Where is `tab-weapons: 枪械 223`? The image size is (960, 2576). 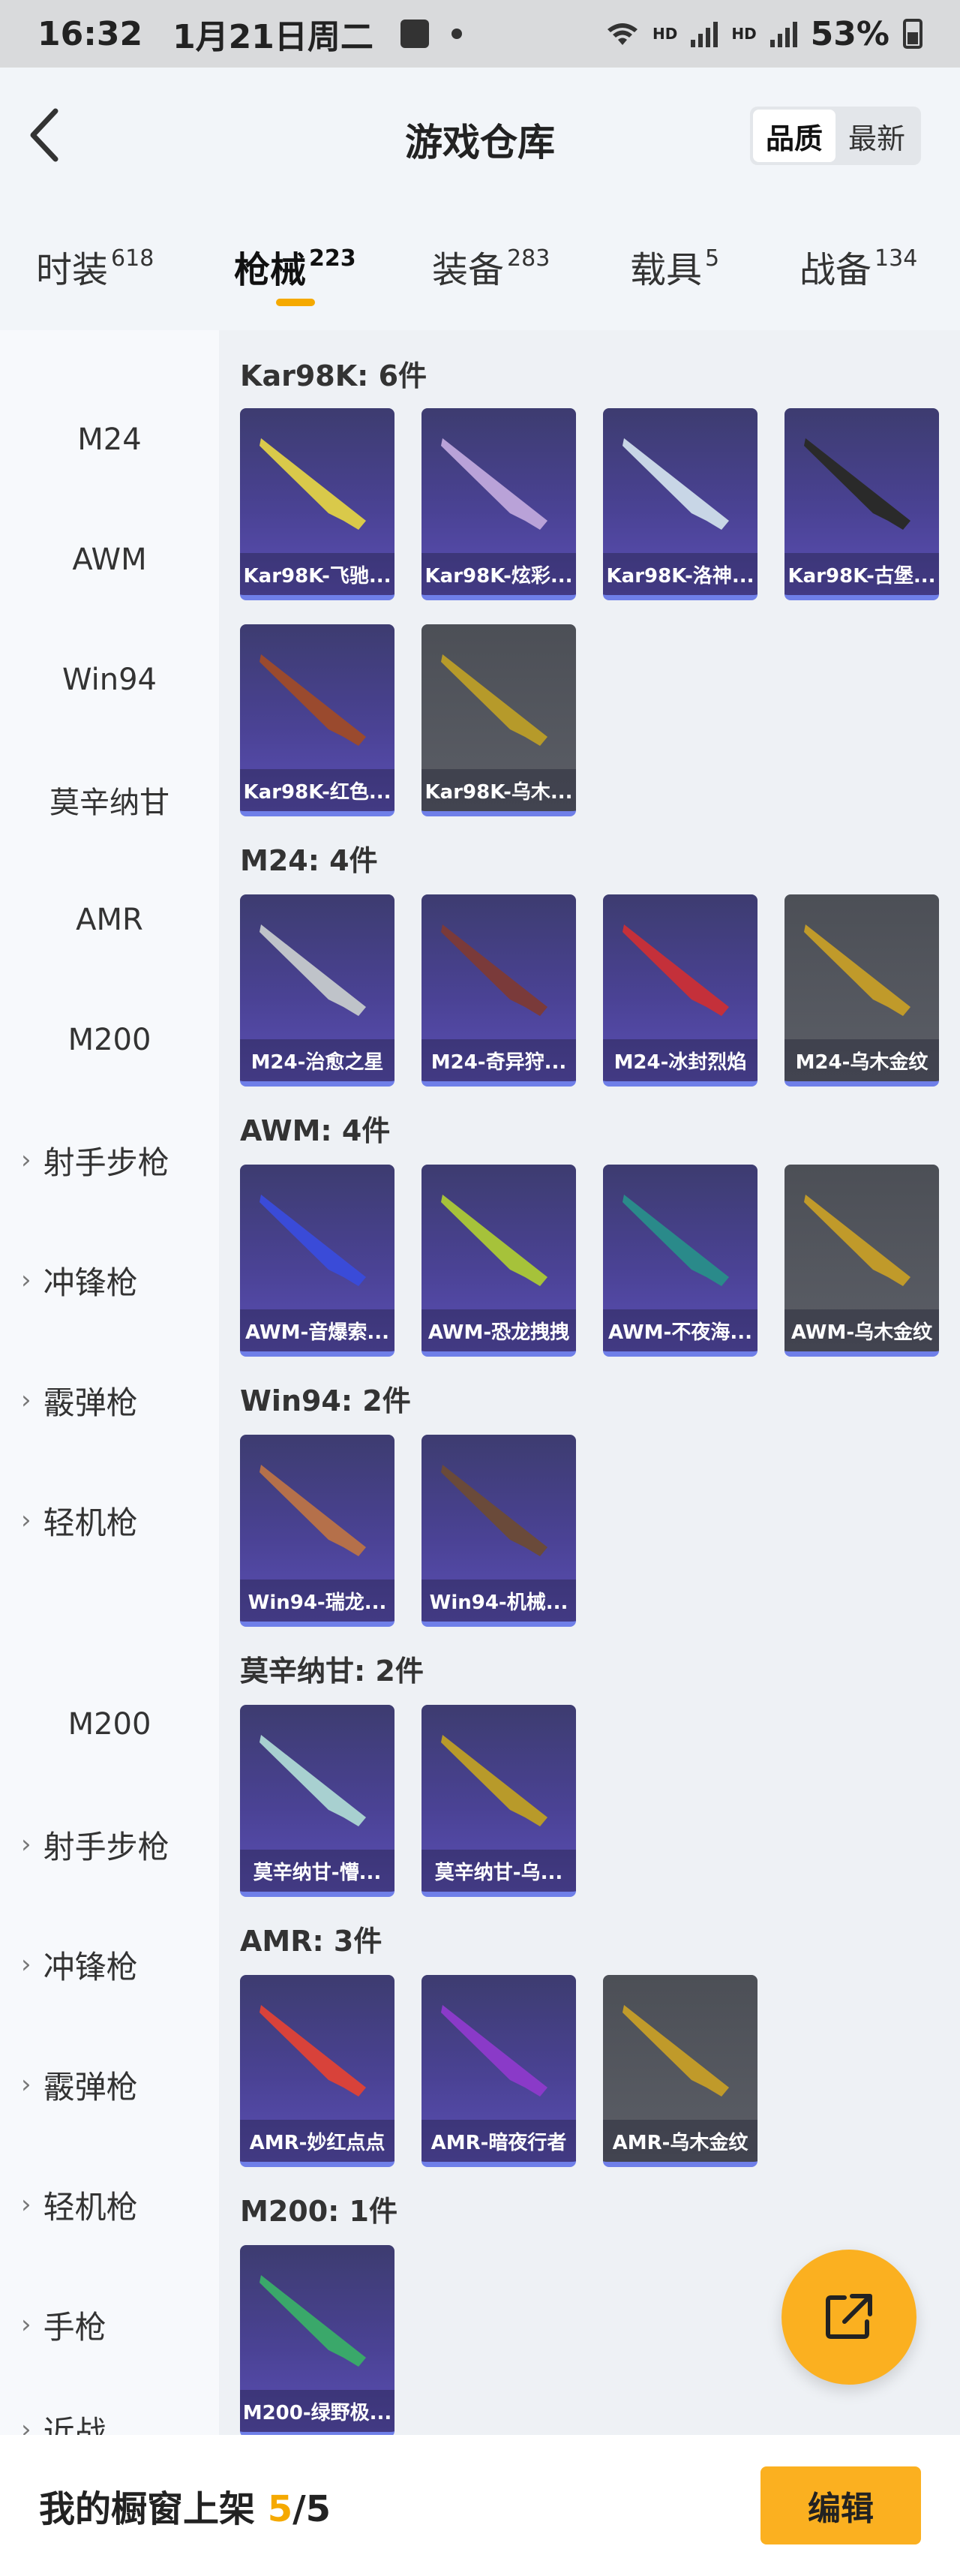 tab-weapons: 枪械 223 is located at coordinates (295, 266).